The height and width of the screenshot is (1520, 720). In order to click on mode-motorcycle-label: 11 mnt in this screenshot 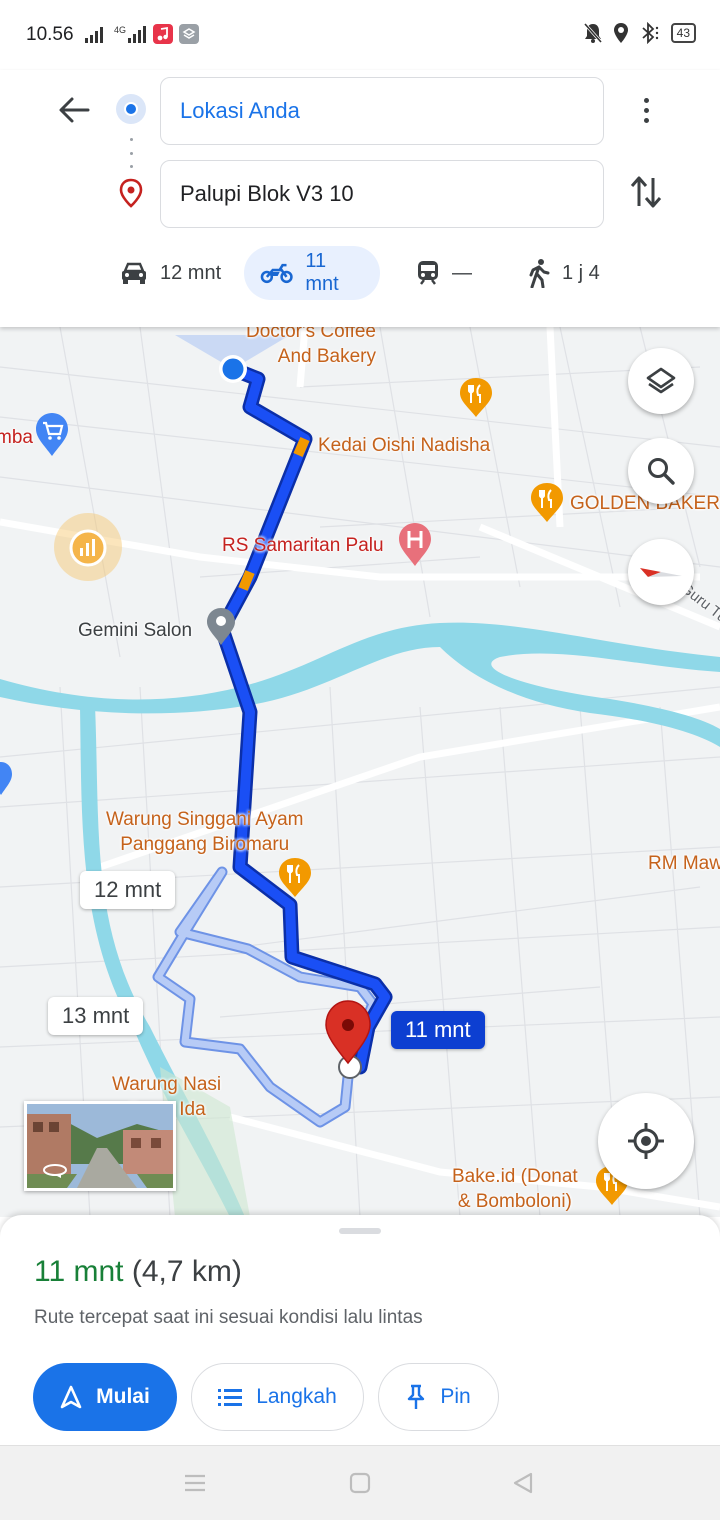, I will do `click(322, 272)`.